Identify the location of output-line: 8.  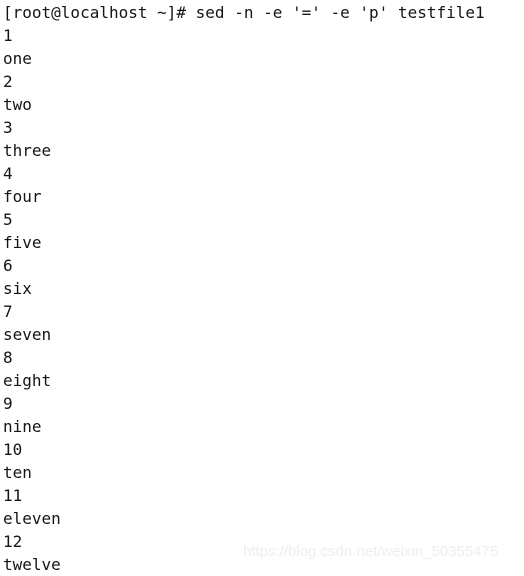
(8, 357).